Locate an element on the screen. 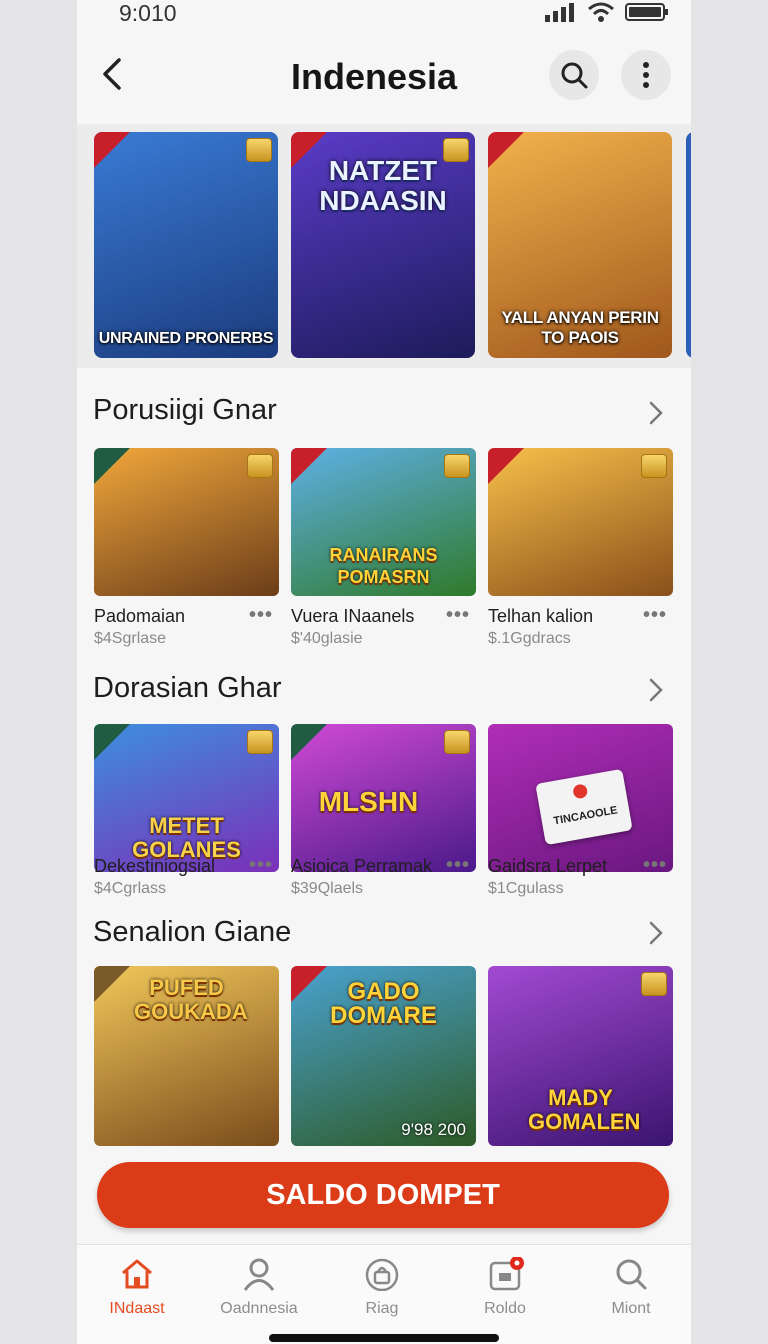 The height and width of the screenshot is (1344, 768). card-art-title: GADO DOMARE is located at coordinates (383, 1003).